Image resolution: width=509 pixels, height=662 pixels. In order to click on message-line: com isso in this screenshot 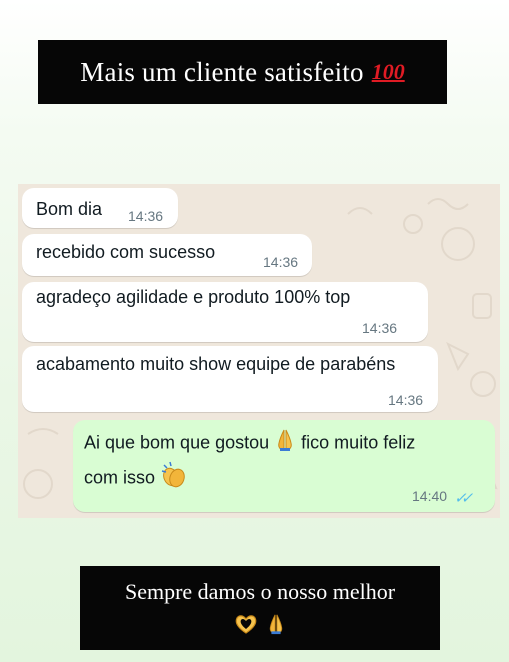, I will do `click(136, 478)`.